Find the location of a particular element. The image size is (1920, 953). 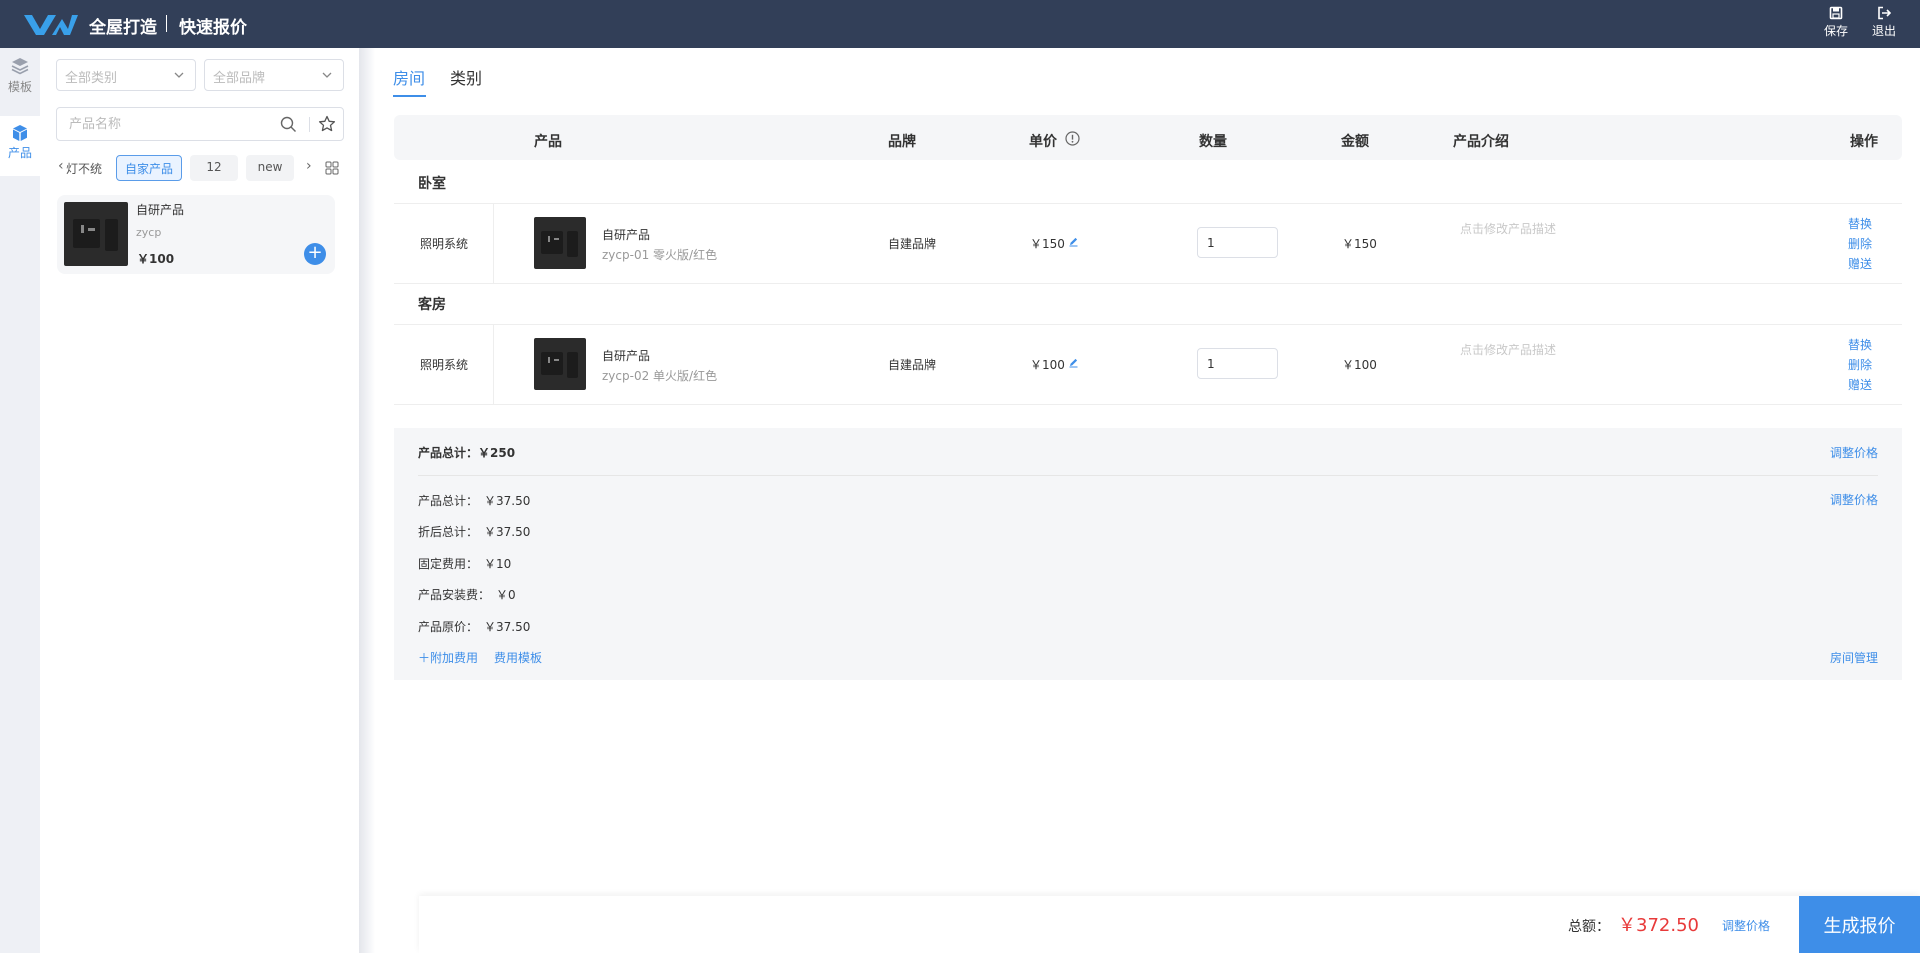

summary-row-label: 折后总计： is located at coordinates (448, 532).